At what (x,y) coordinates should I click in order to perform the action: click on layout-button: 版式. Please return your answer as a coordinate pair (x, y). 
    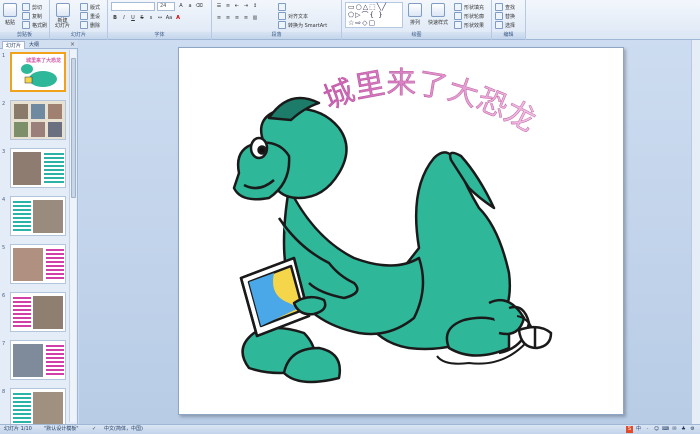
    Looking at the image, I should click on (90, 7).